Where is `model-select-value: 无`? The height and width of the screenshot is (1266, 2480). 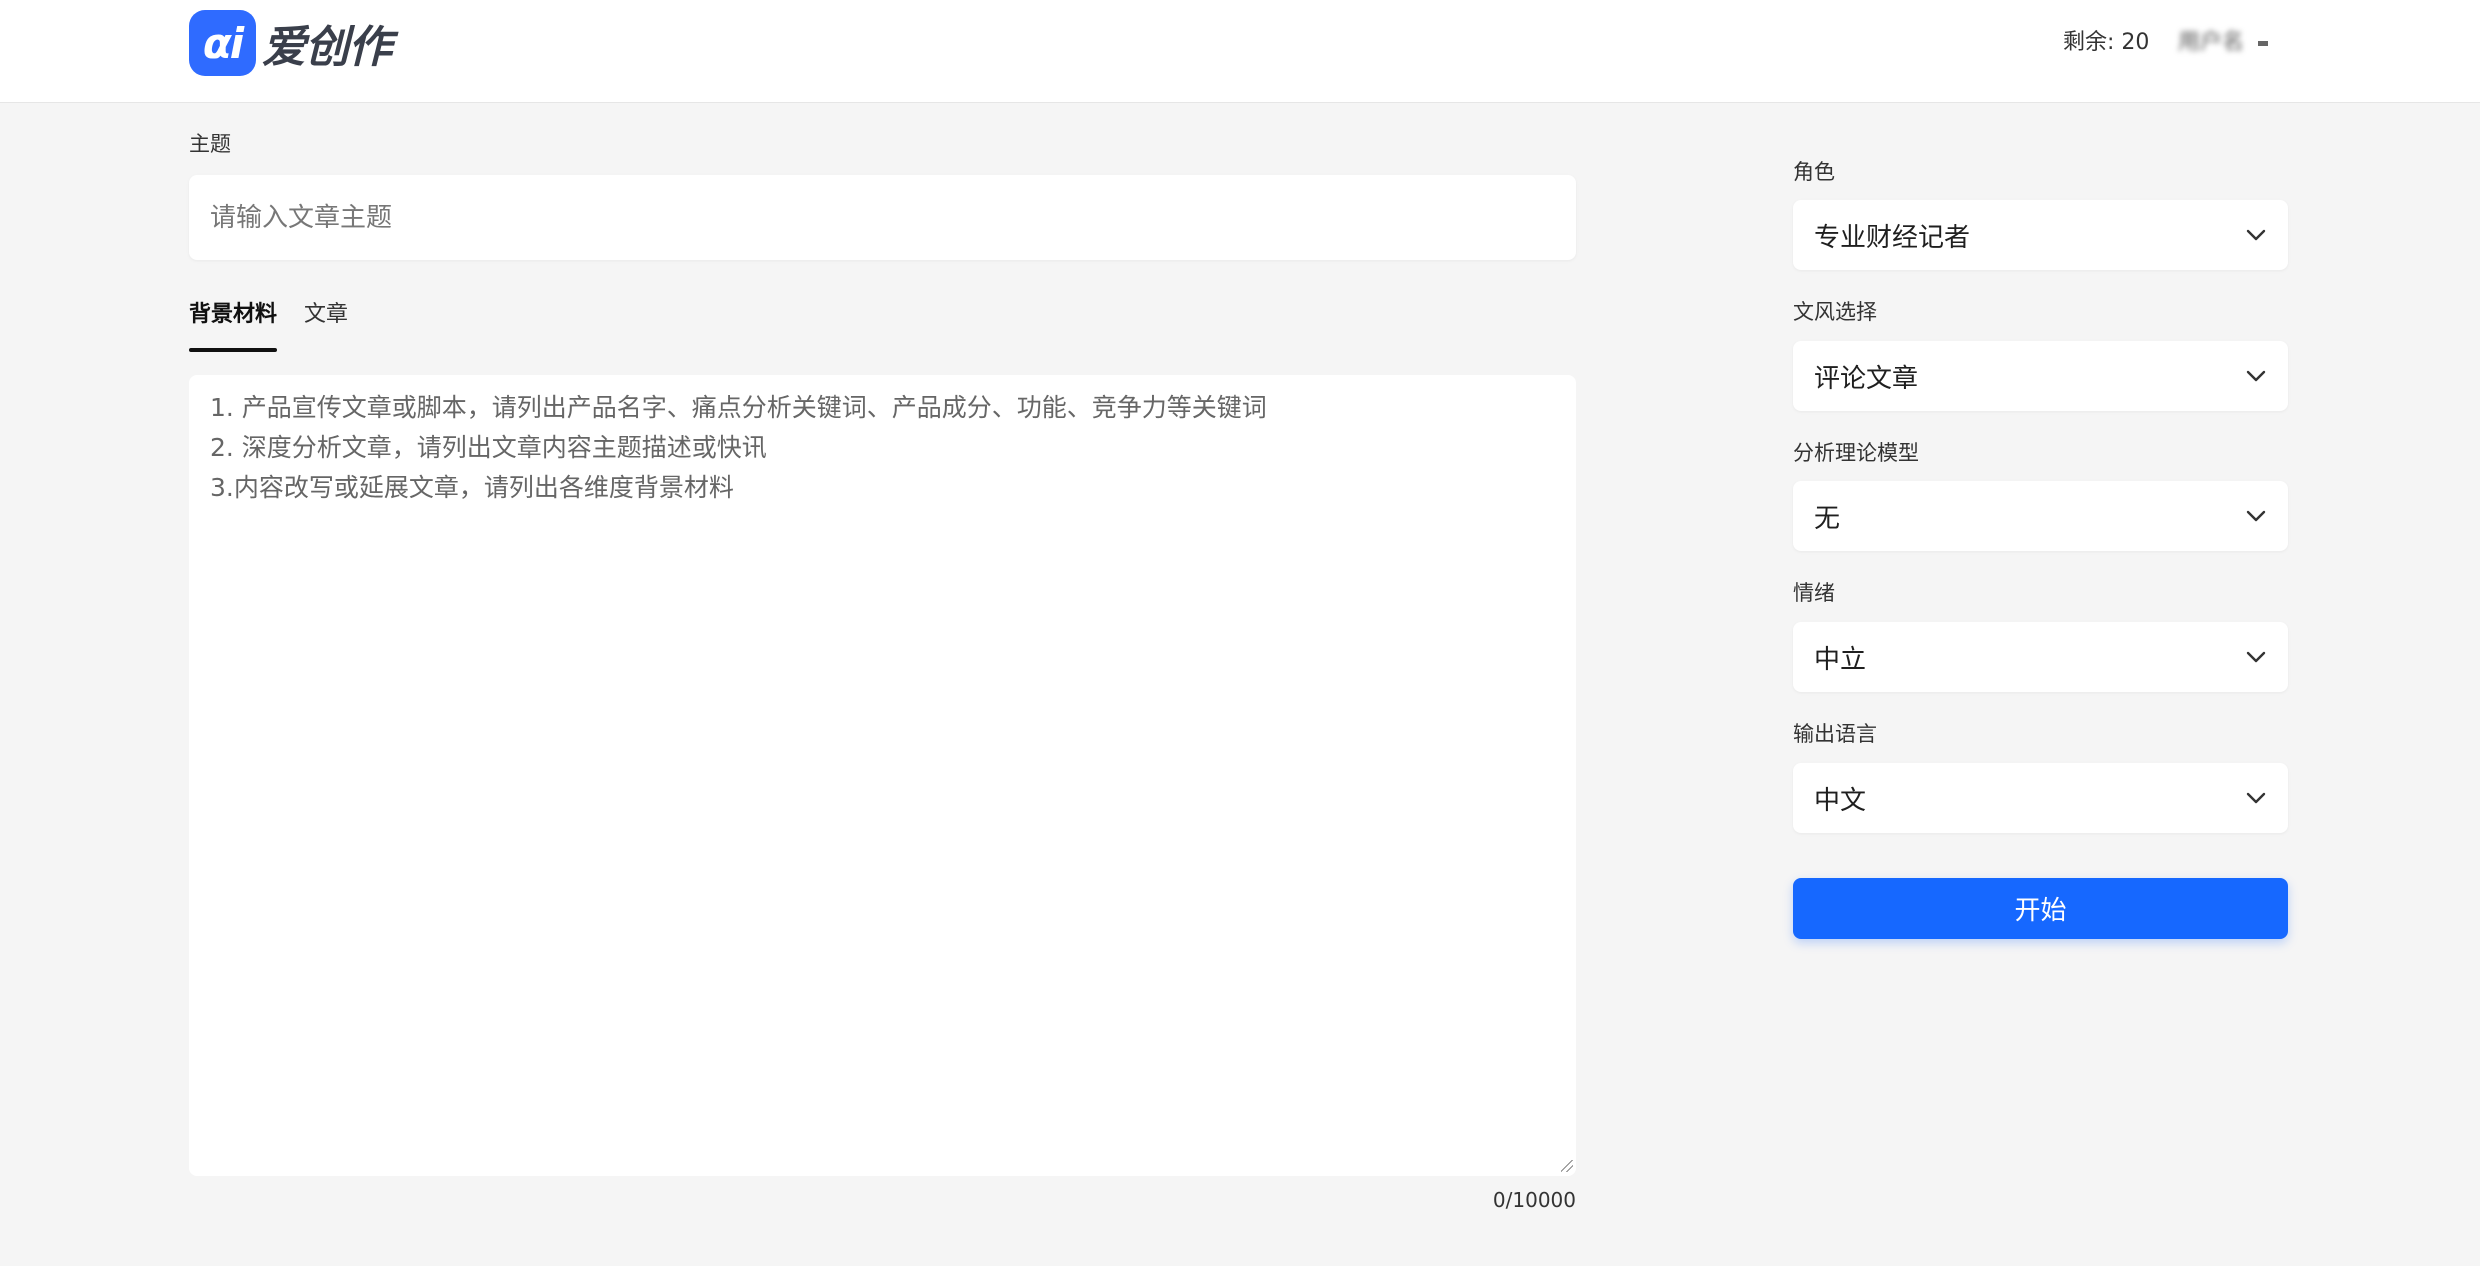 model-select-value: 无 is located at coordinates (1827, 518).